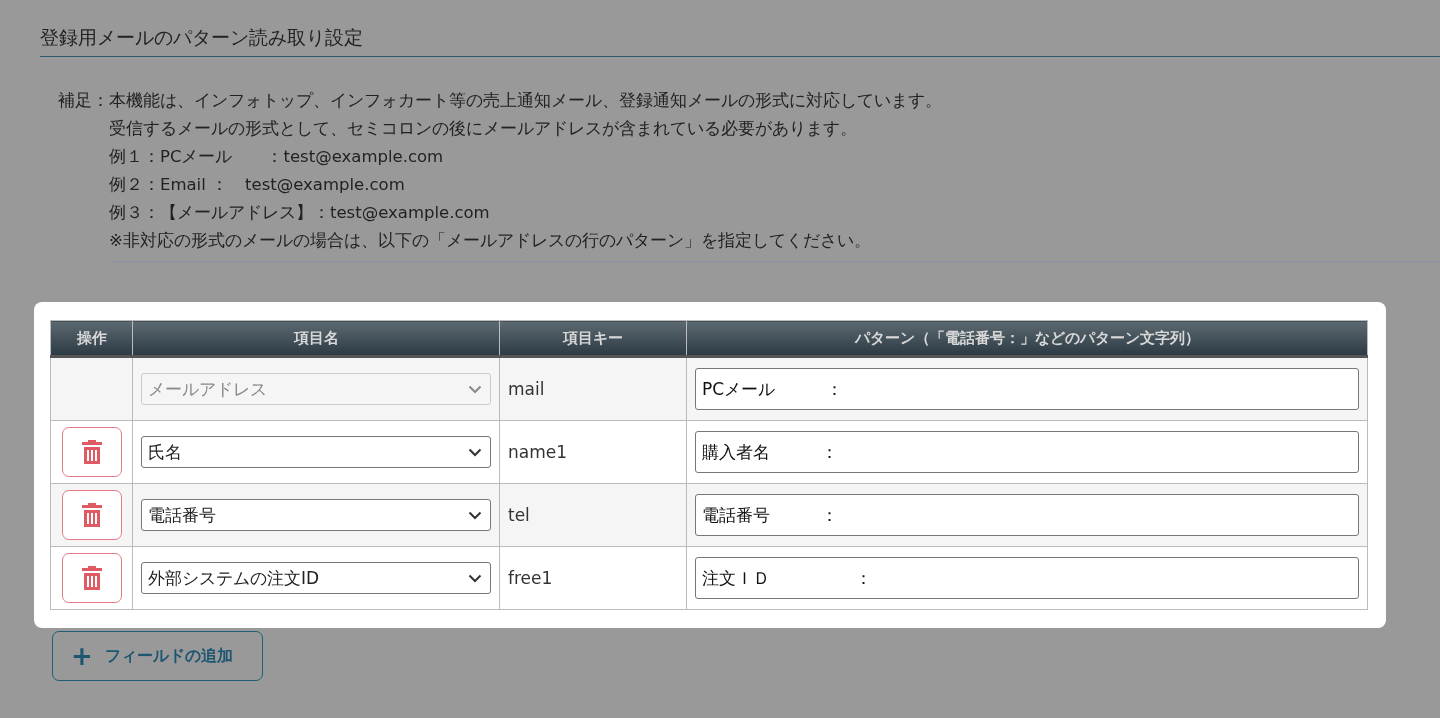 This screenshot has width=1440, height=718. I want to click on column-header: 項目名, so click(316, 338).